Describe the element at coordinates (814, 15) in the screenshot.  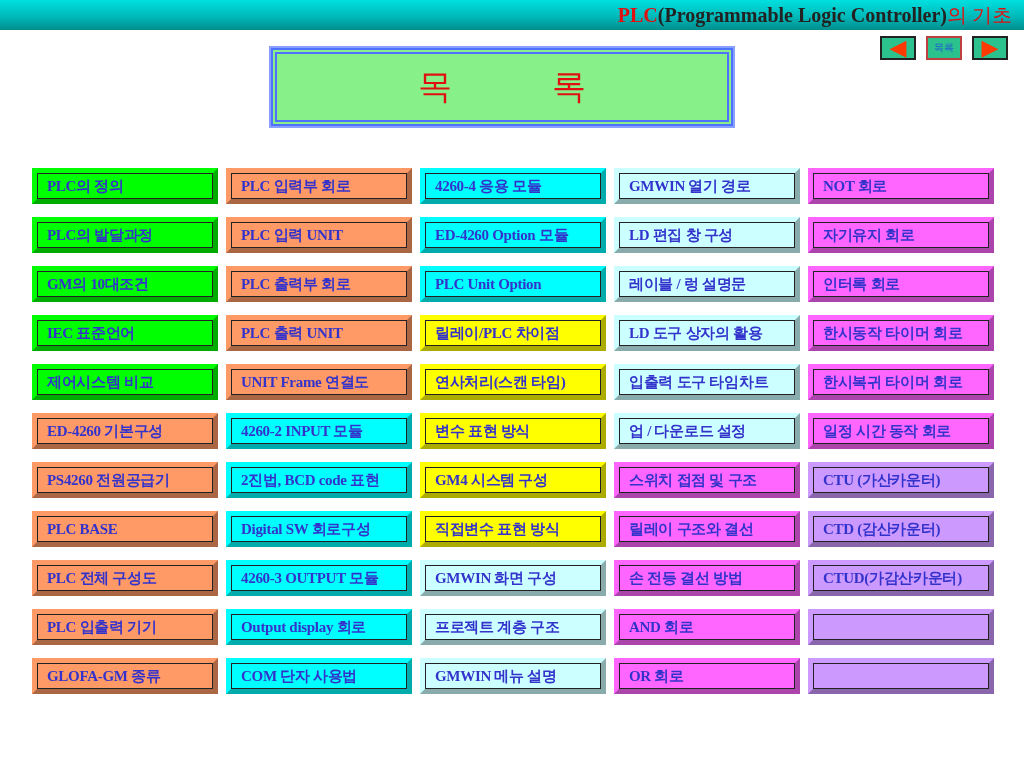
I see `slide-title: PLC(Programmable Logic Controller)의 기초` at that location.